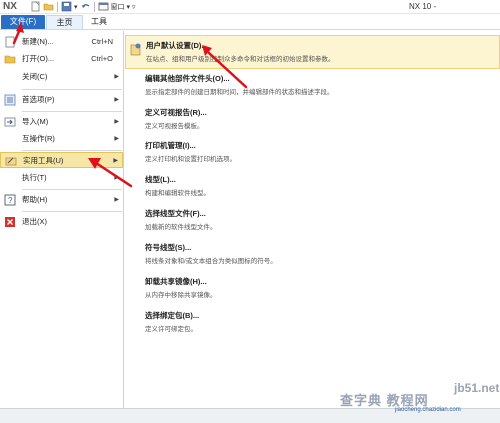  What do you see at coordinates (118, 7) in the screenshot?
I see `window-menu: 窗口` at bounding box center [118, 7].